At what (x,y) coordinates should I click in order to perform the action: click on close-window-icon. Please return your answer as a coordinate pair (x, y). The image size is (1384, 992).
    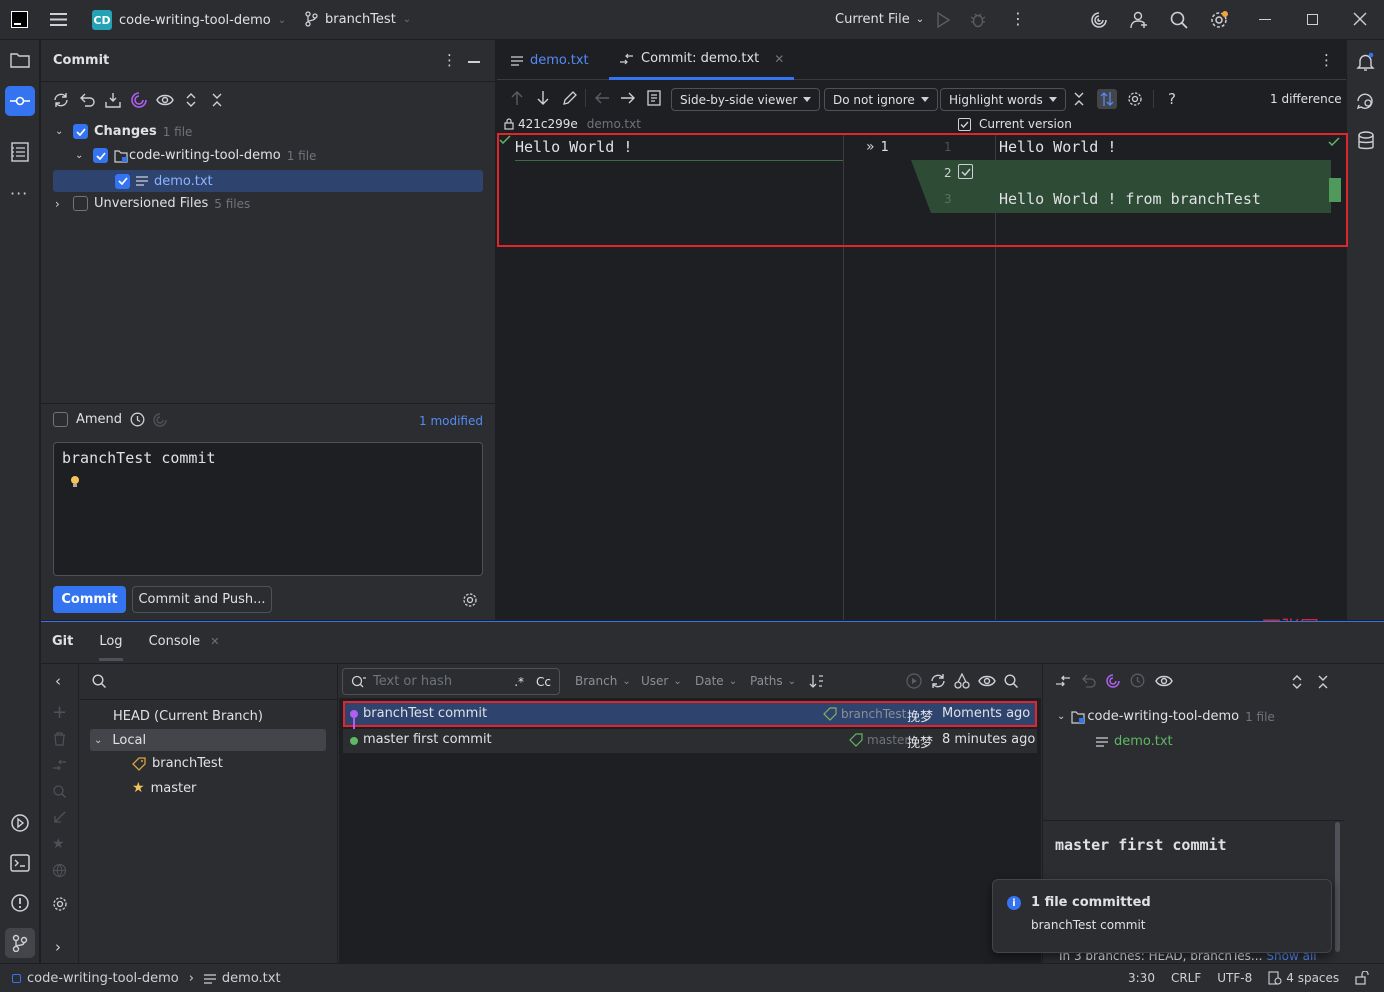
    Looking at the image, I should click on (1360, 19).